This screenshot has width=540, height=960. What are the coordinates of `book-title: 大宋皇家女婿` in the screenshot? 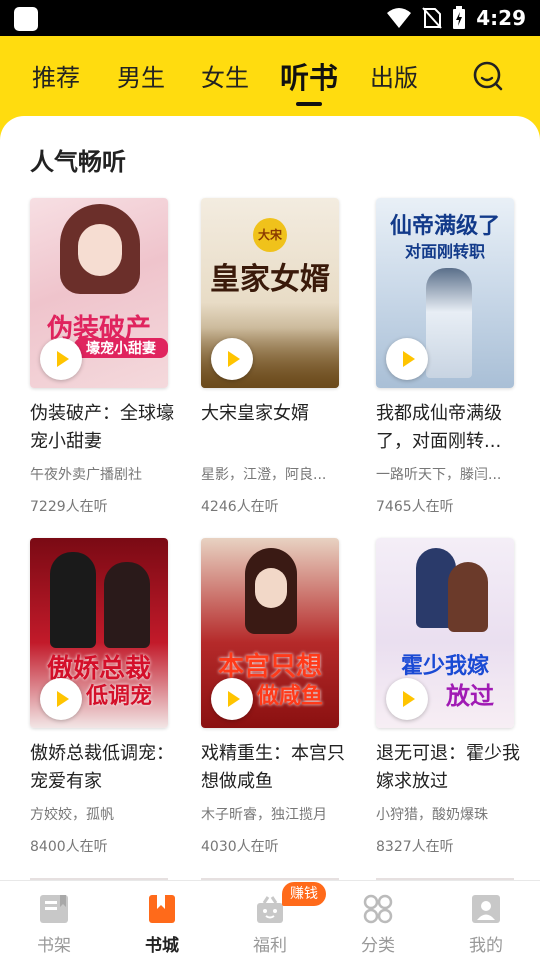 It's located at (273, 428).